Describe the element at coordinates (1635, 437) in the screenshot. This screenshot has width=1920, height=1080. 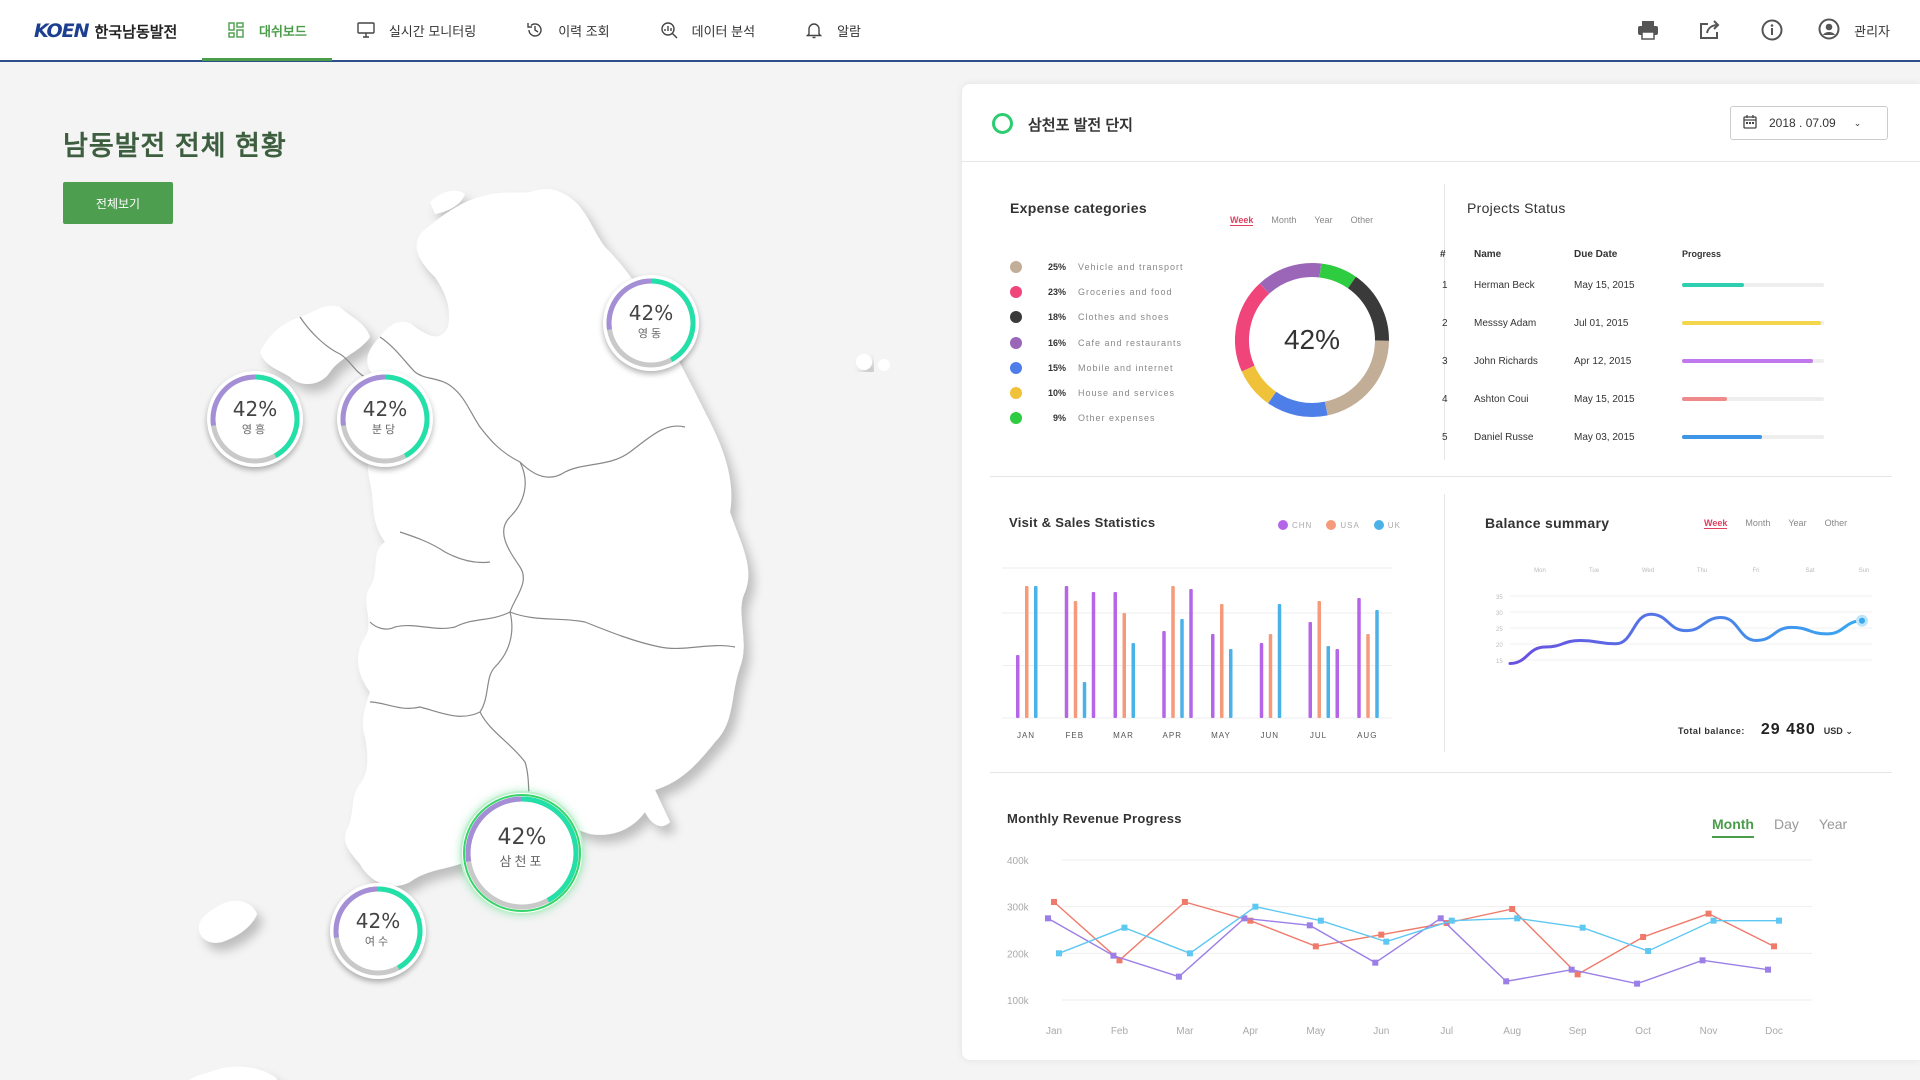
I see `table-row: 5 Daniel Russe May 03, 2015` at that location.